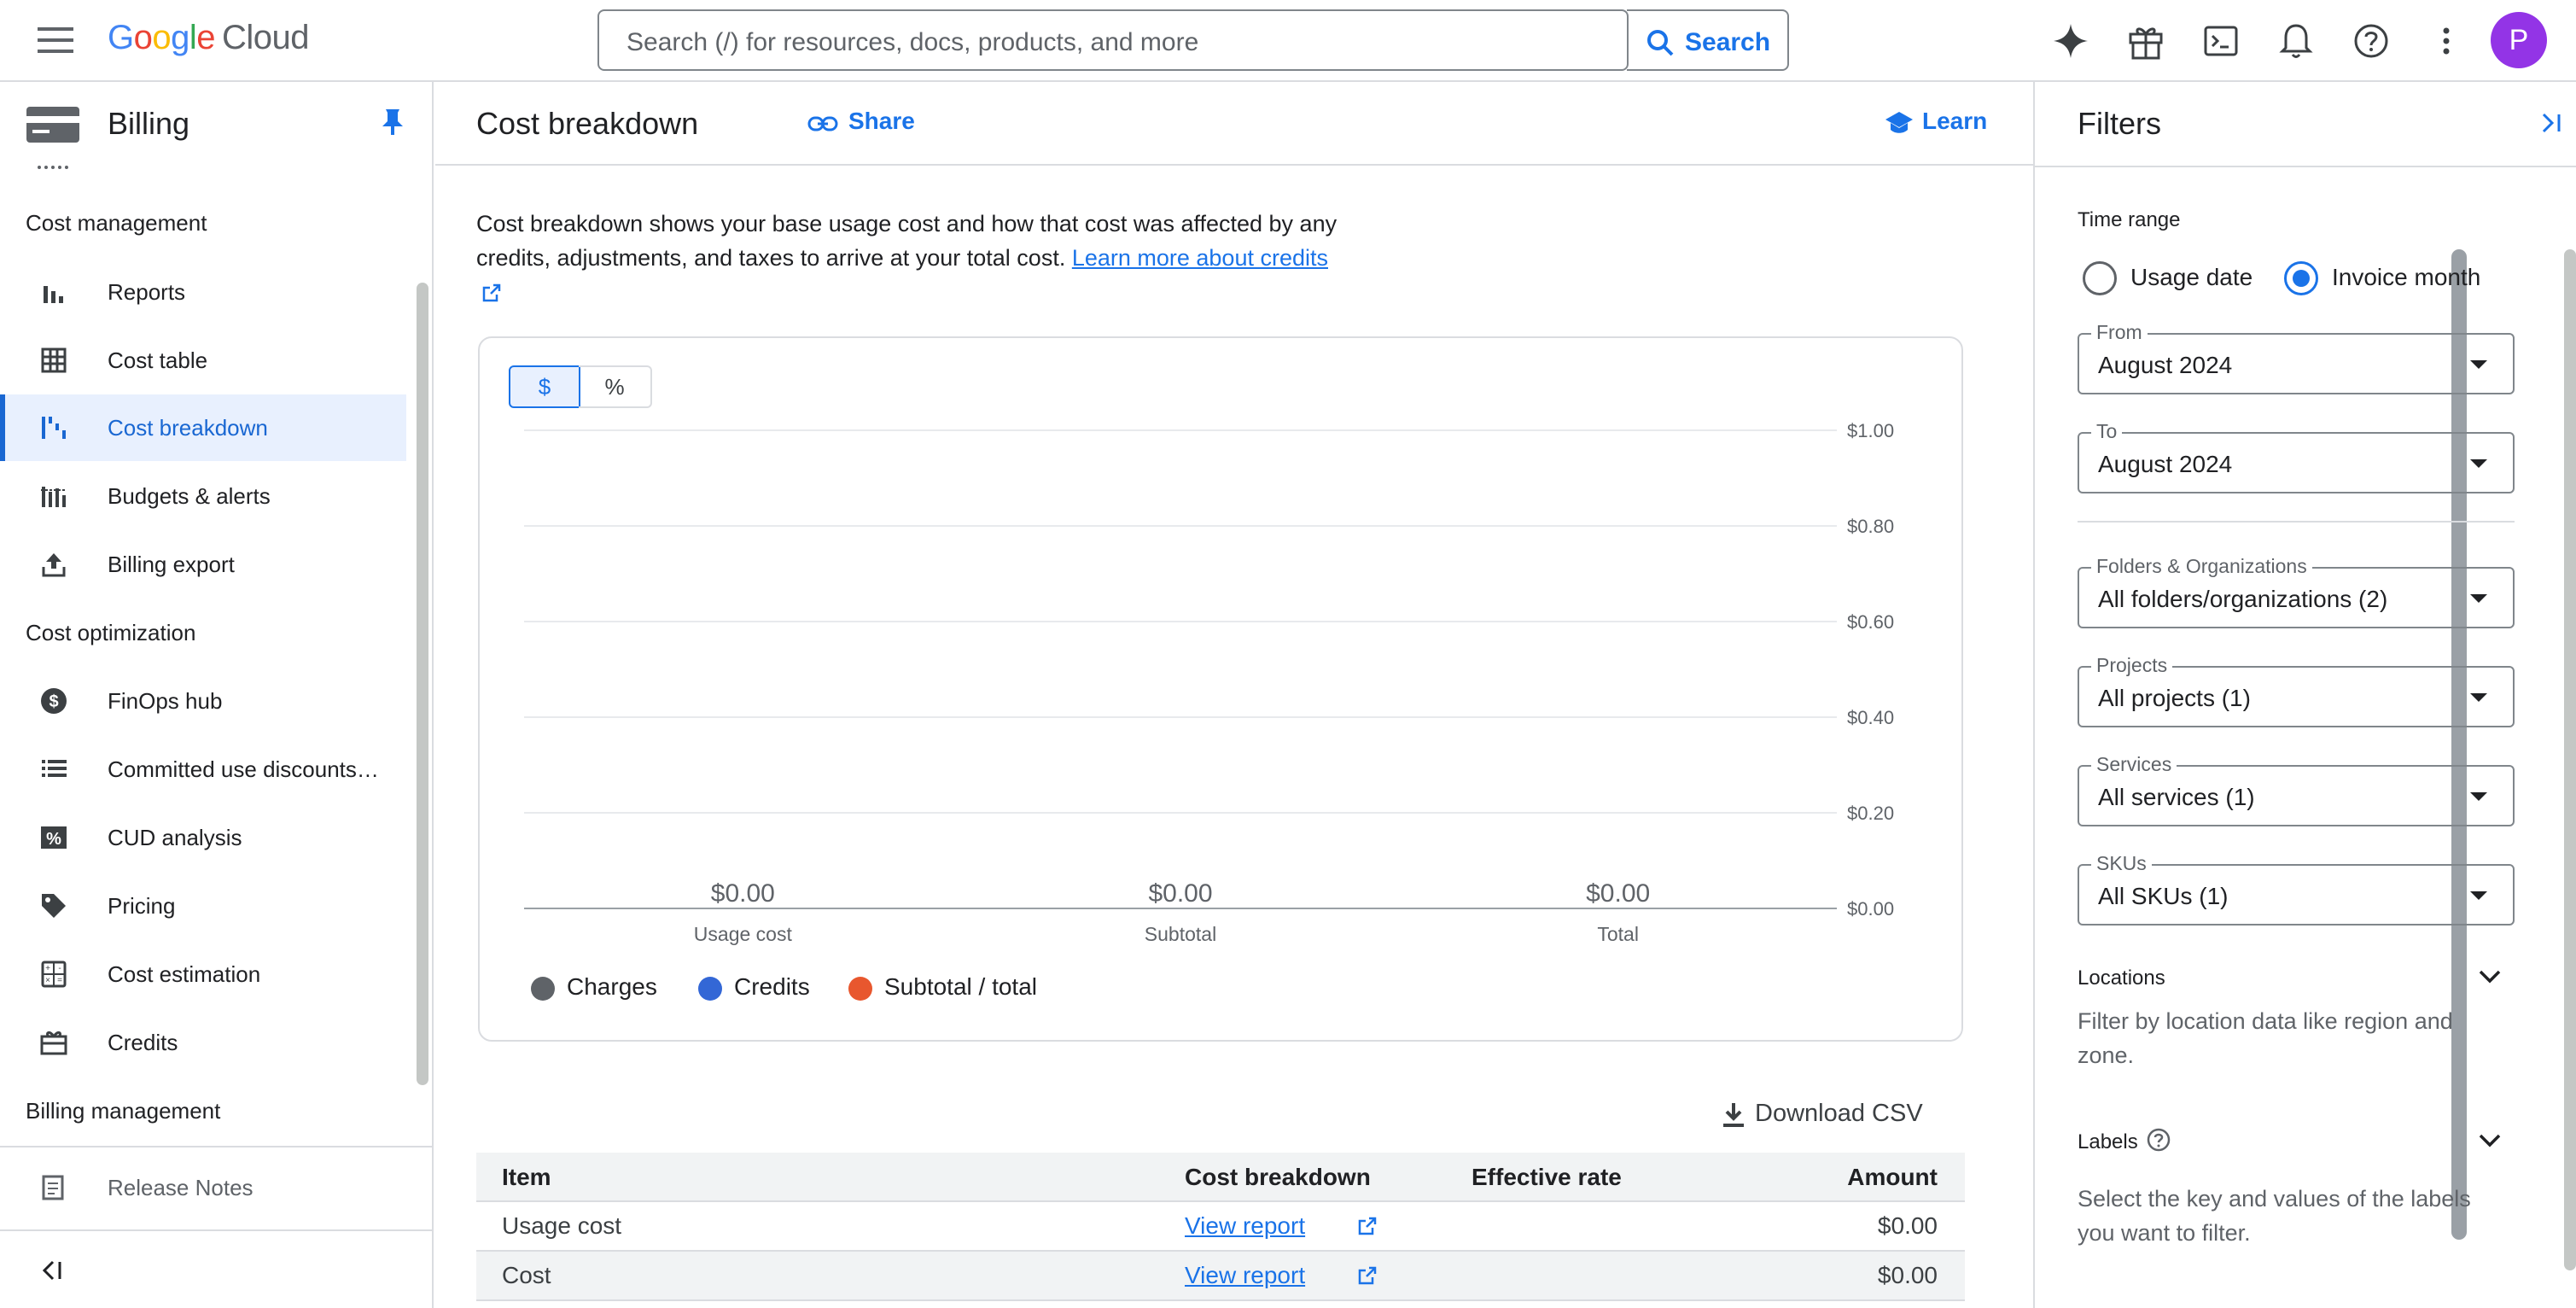 Image resolution: width=2576 pixels, height=1308 pixels. What do you see at coordinates (1200, 258) in the screenshot?
I see `learn-more-credits-link: Learn more about credits` at bounding box center [1200, 258].